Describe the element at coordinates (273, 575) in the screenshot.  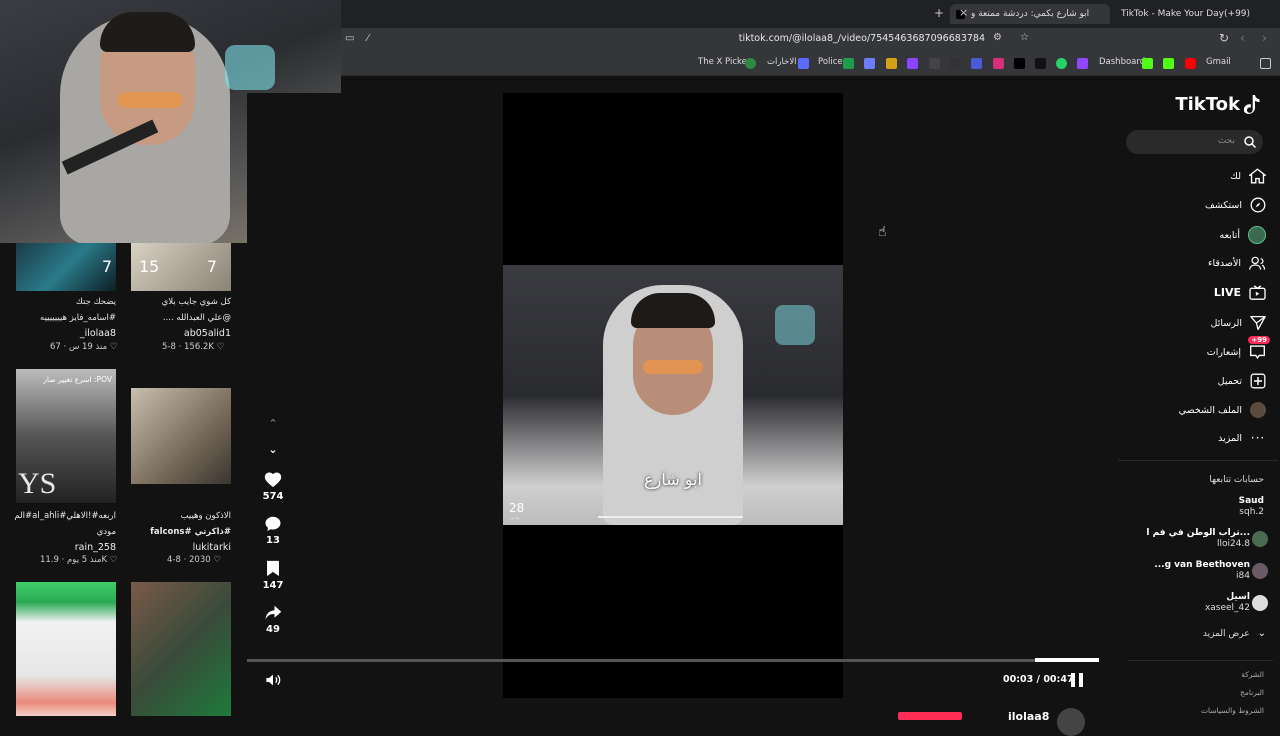
I see `save-button: 147` at that location.